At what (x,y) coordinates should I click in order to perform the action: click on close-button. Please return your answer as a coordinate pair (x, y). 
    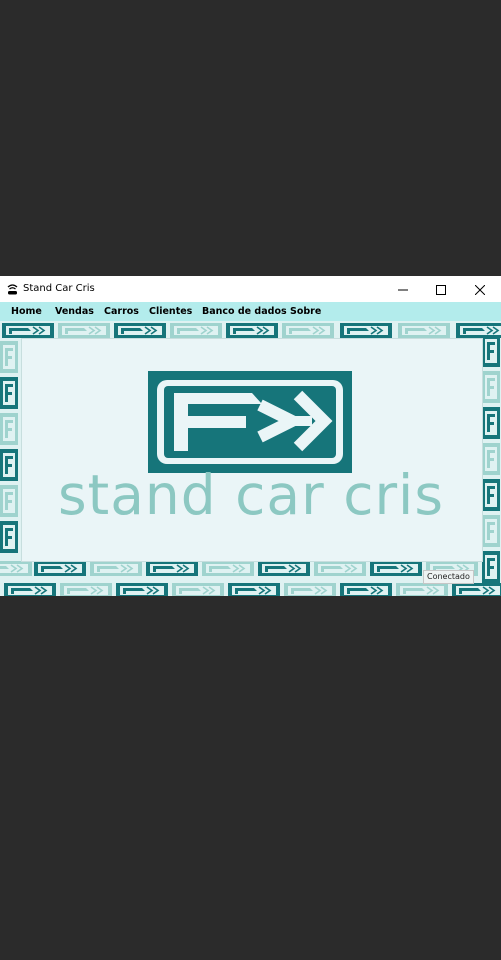
    Looking at the image, I should click on (480, 289).